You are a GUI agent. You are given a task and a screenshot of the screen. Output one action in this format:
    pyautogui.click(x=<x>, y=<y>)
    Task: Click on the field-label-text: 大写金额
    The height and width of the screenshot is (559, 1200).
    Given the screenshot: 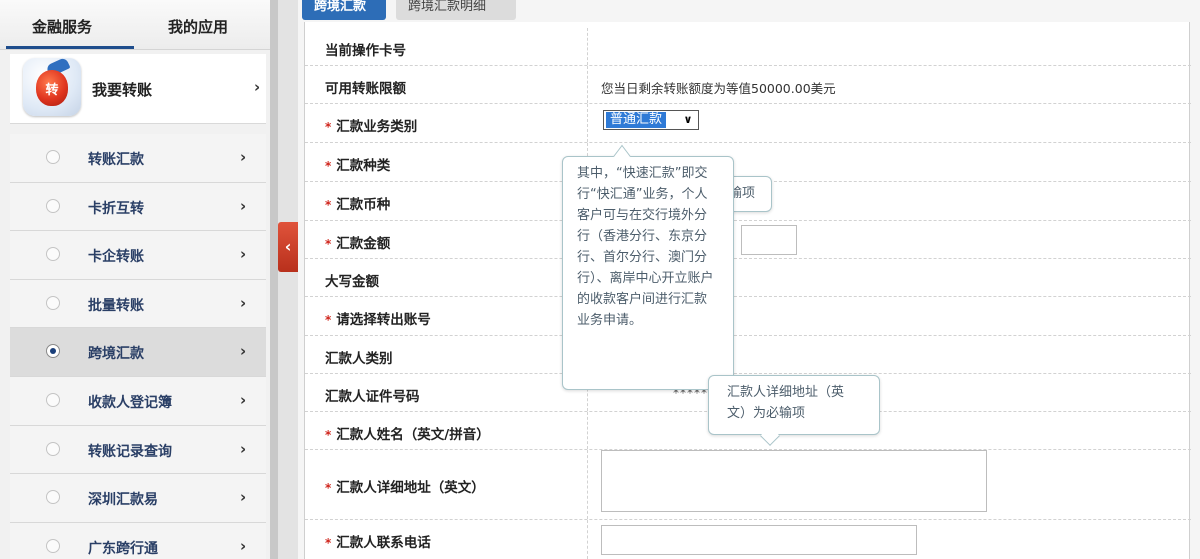 What is the action you would take?
    pyautogui.click(x=352, y=282)
    